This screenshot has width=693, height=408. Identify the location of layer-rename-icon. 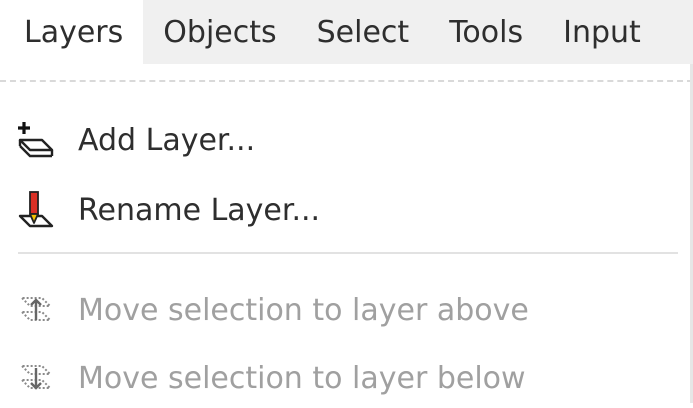
(36, 210).